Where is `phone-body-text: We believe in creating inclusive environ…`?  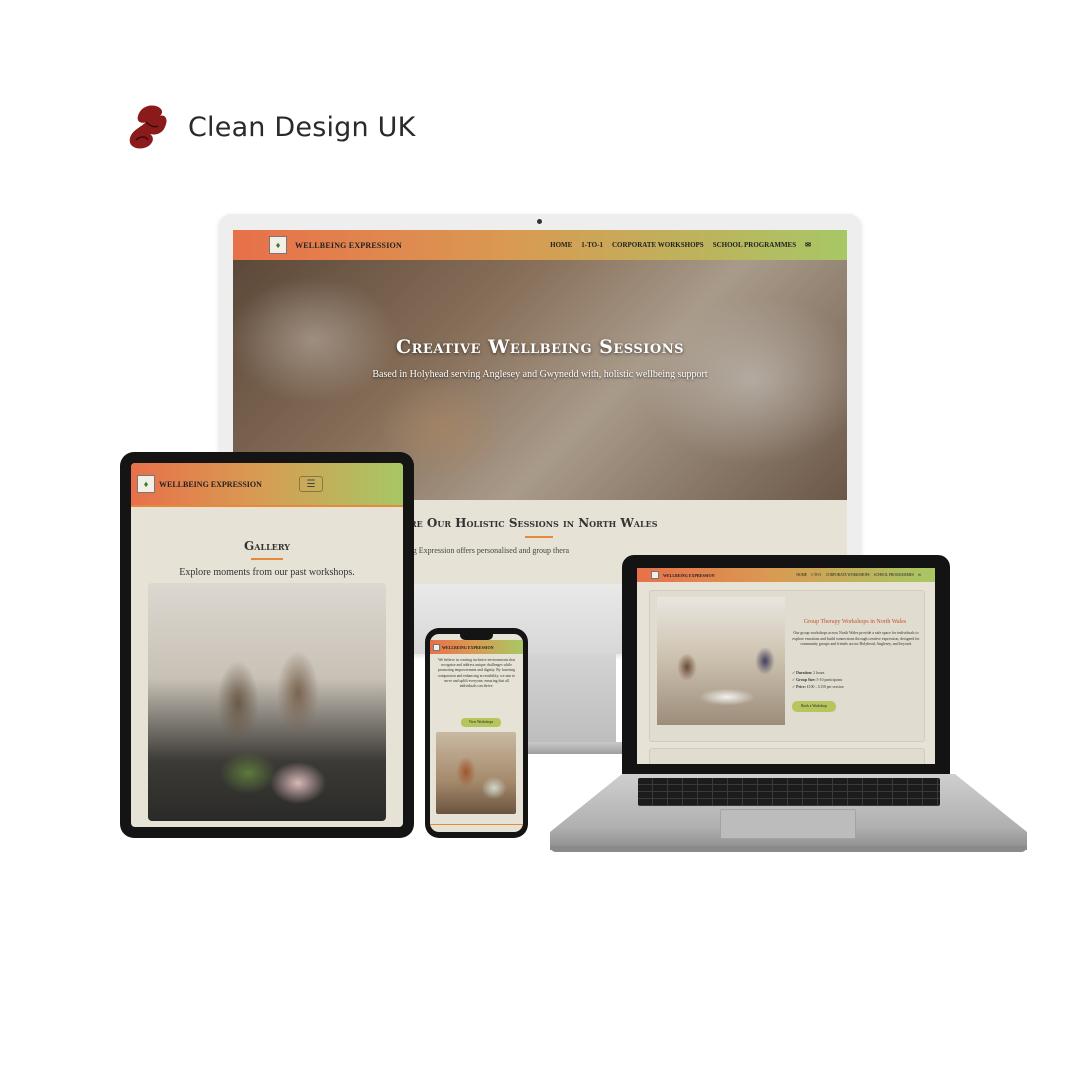
phone-body-text: We believe in creating inclusive environ… is located at coordinates (476, 673).